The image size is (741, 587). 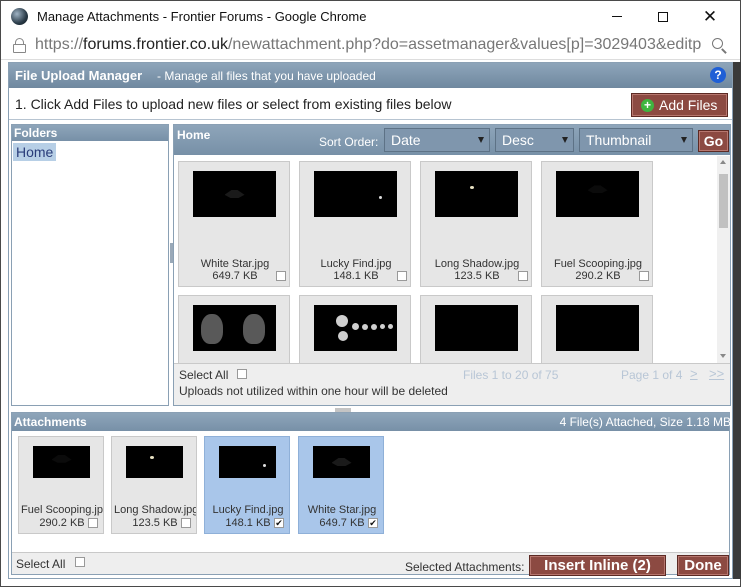 I want to click on folders-panel: Folders Home, so click(x=90, y=265).